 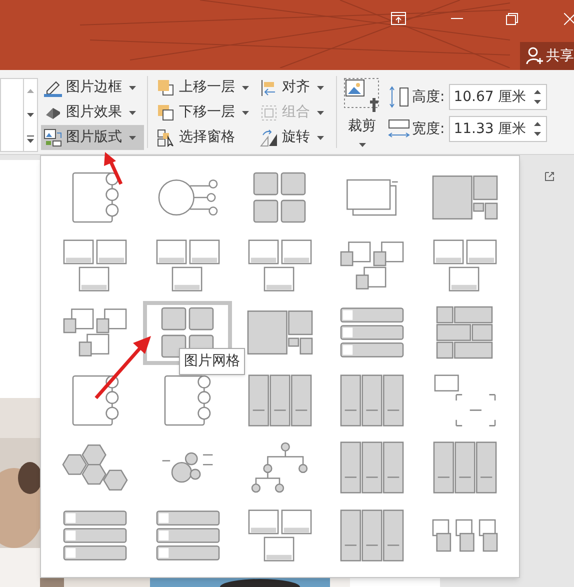 What do you see at coordinates (166, 113) in the screenshot?
I see `send-backward-icon` at bounding box center [166, 113].